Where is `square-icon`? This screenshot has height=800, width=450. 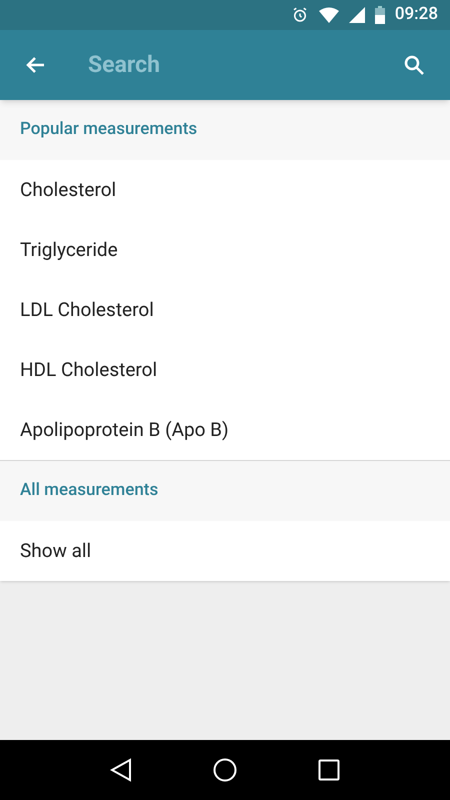 square-icon is located at coordinates (329, 770).